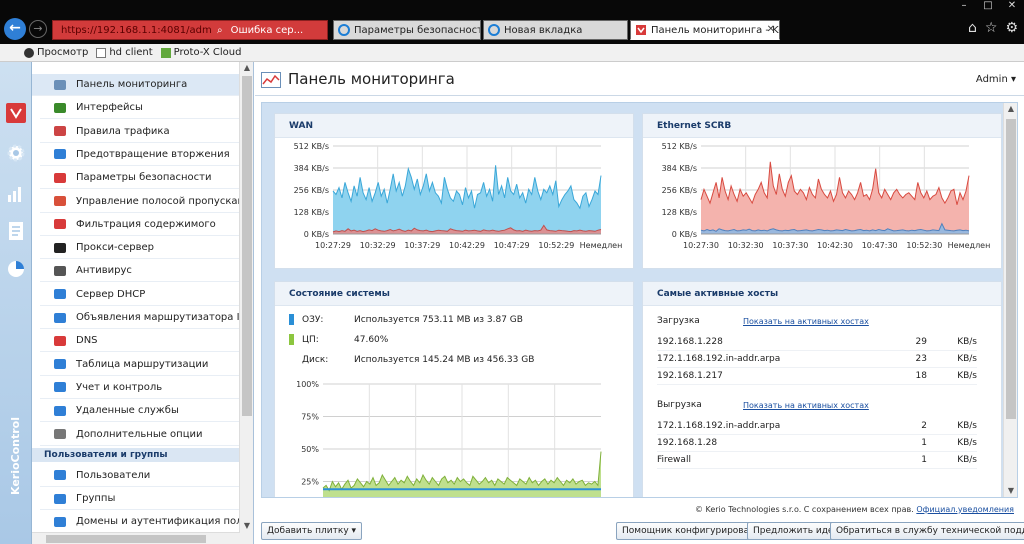 This screenshot has width=1024, height=544. Describe the element at coordinates (140, 341) in the screenshot. I see `sidebar-item: DNS` at that location.